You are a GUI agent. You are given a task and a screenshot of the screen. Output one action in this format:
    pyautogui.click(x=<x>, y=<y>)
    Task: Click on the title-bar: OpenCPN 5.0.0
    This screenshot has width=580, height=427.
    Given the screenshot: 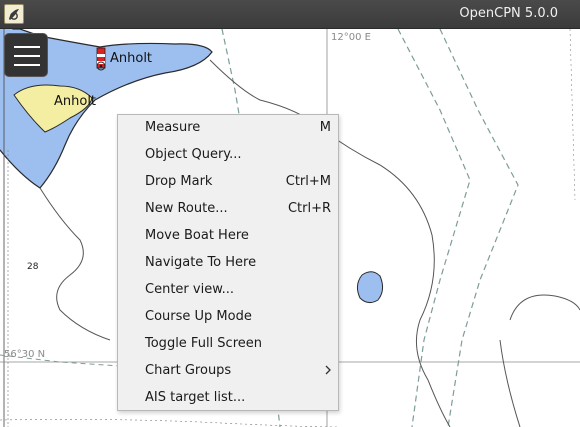 What is the action you would take?
    pyautogui.click(x=290, y=14)
    